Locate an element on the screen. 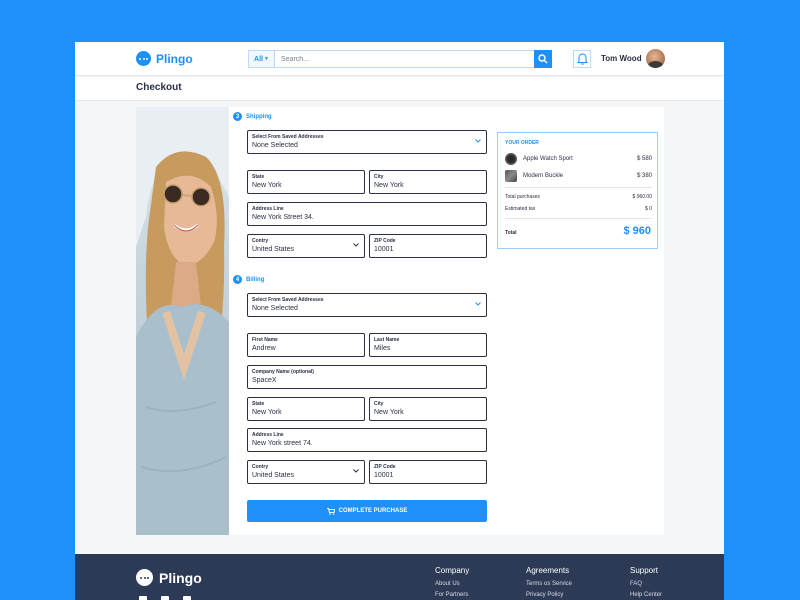 The image size is (800, 600). billing-last-name-field: Last Name Miles is located at coordinates (428, 345).